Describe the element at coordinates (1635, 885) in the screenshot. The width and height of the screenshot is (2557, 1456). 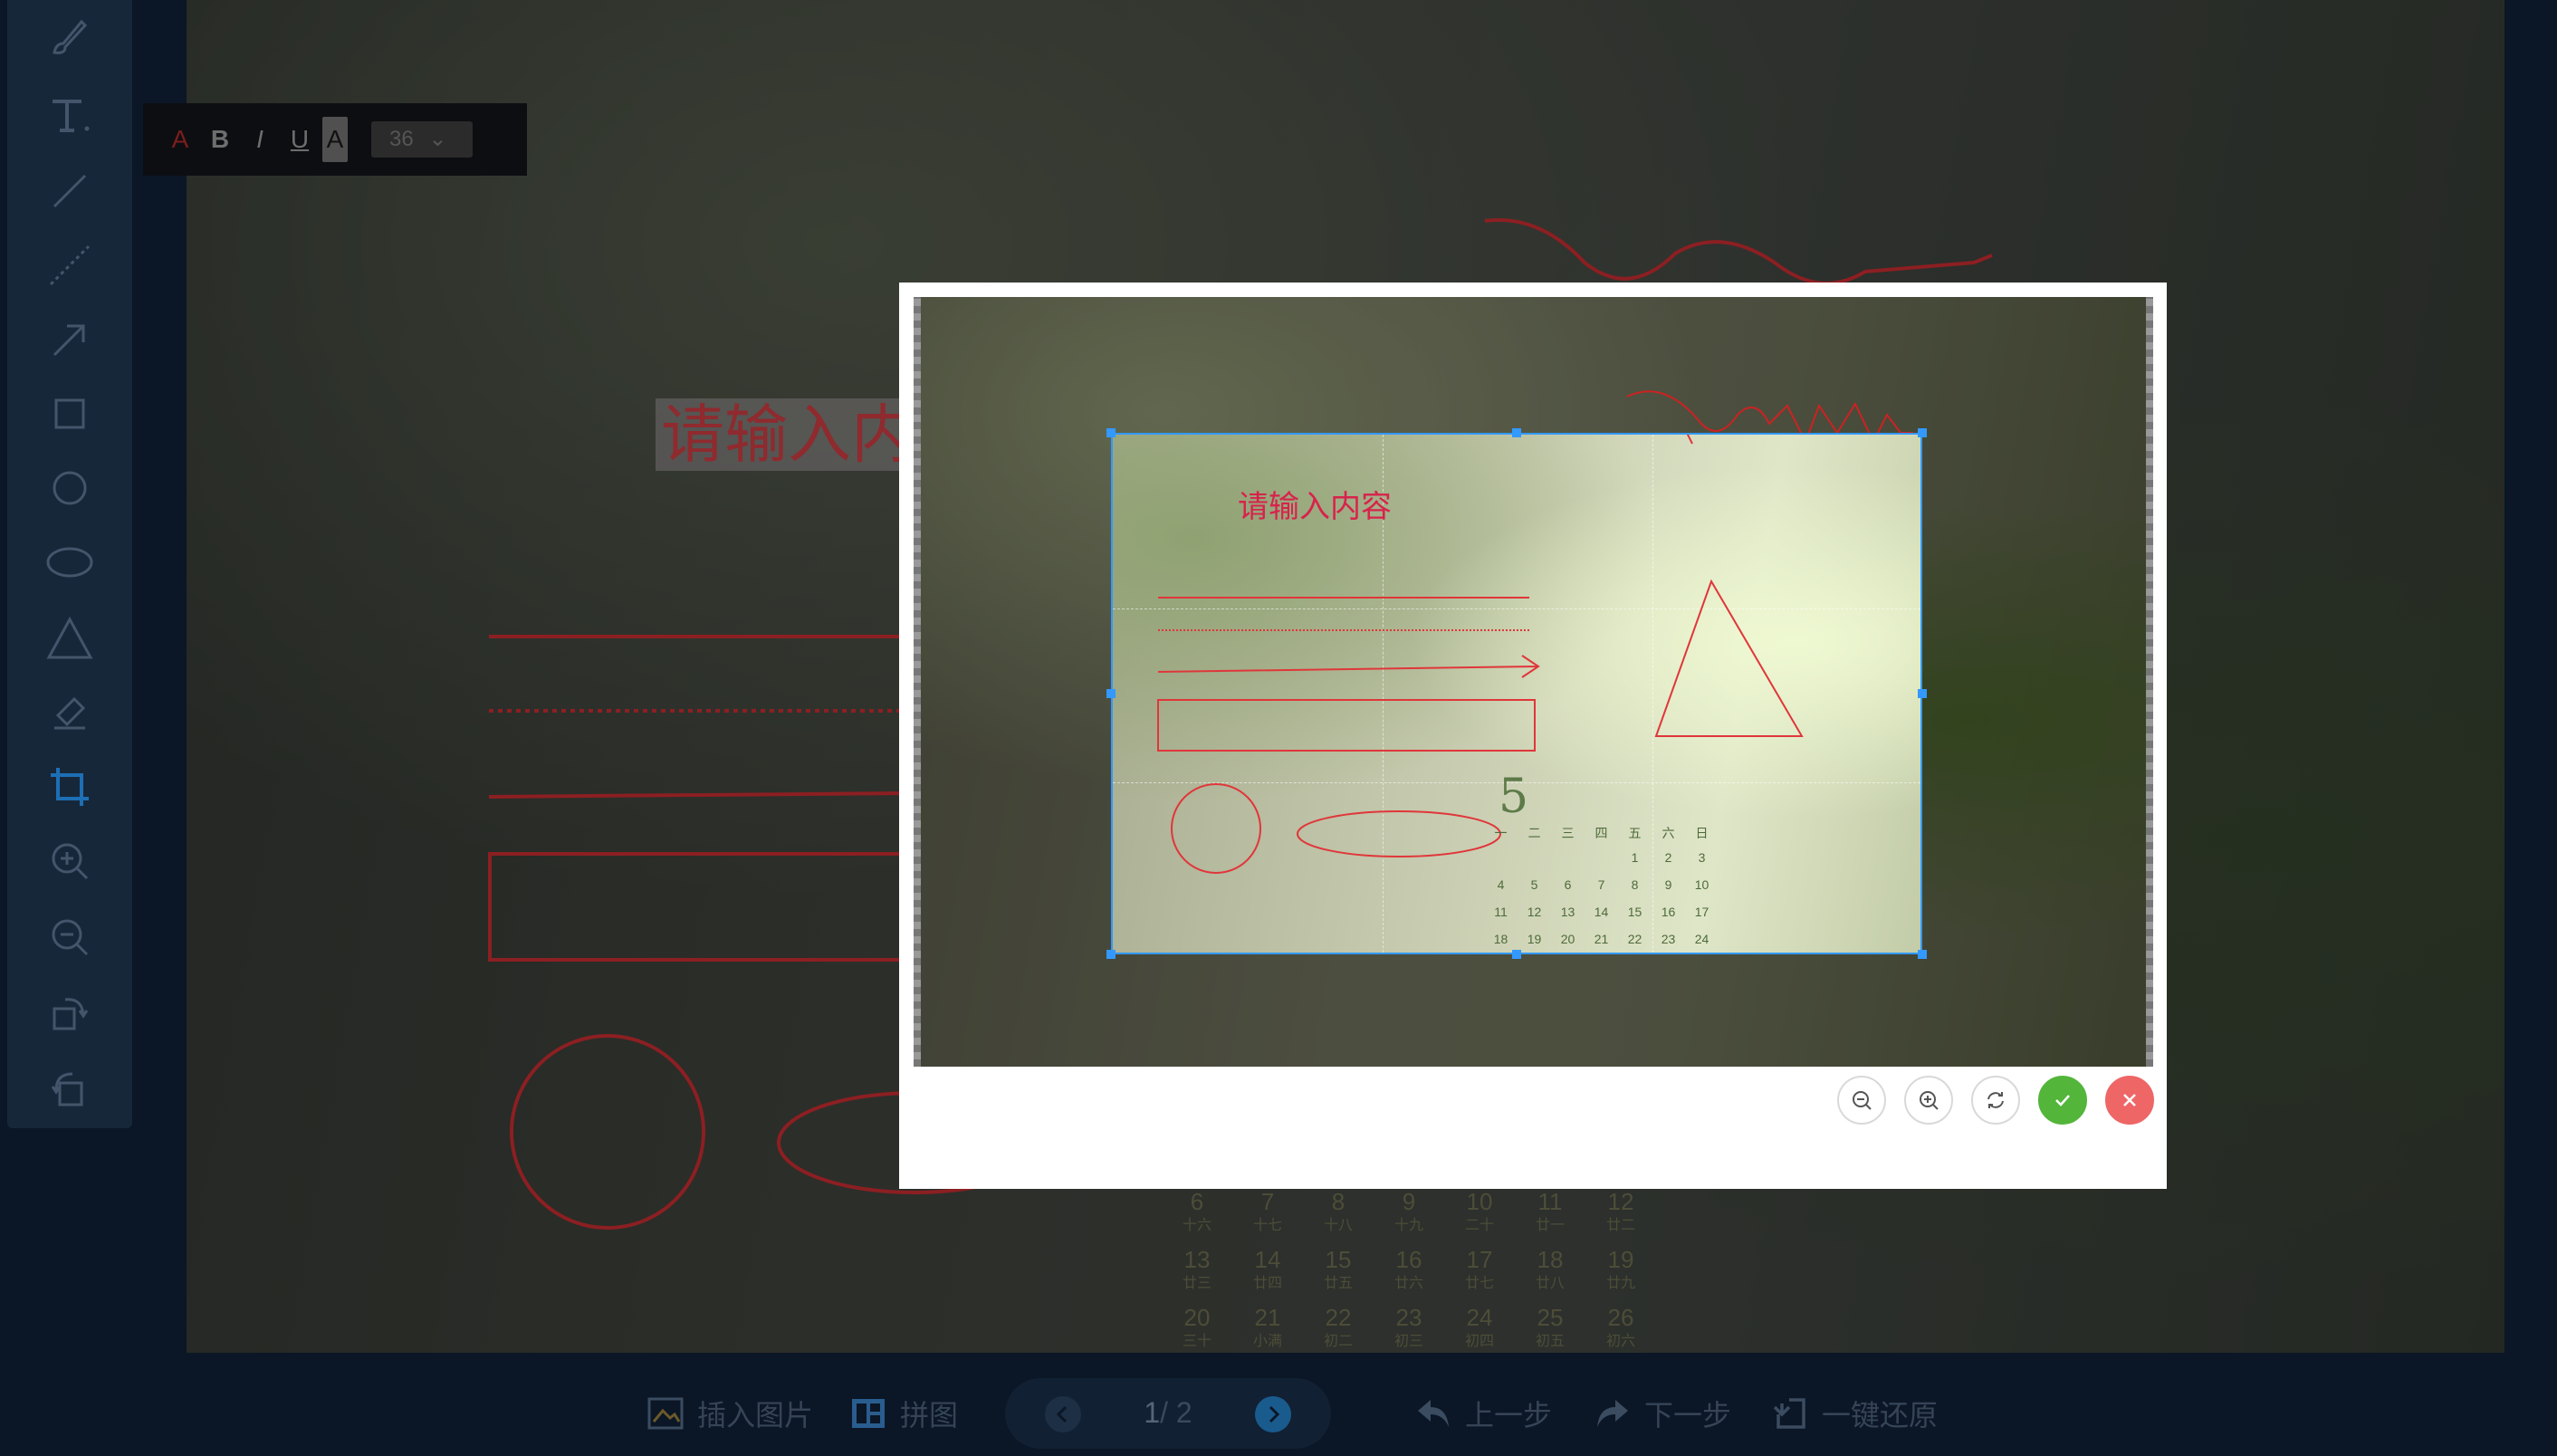
I see `calendar-day: 8` at that location.